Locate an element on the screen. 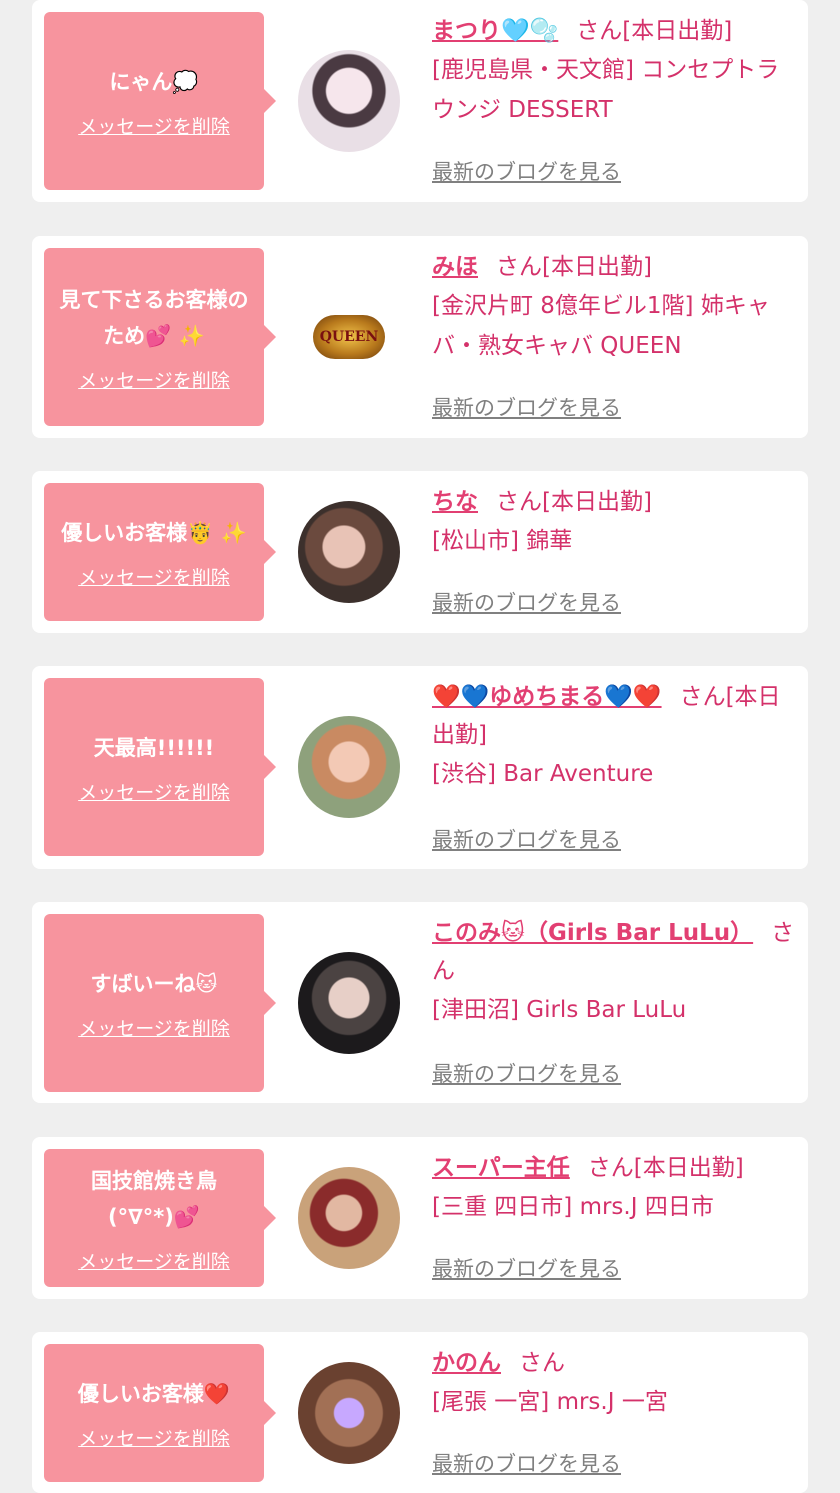 This screenshot has width=840, height=1493. shop-text: [金沢片町 8億年ビル1階] 姉キャバ・熟女キャバ QUEEN is located at coordinates (601, 326).